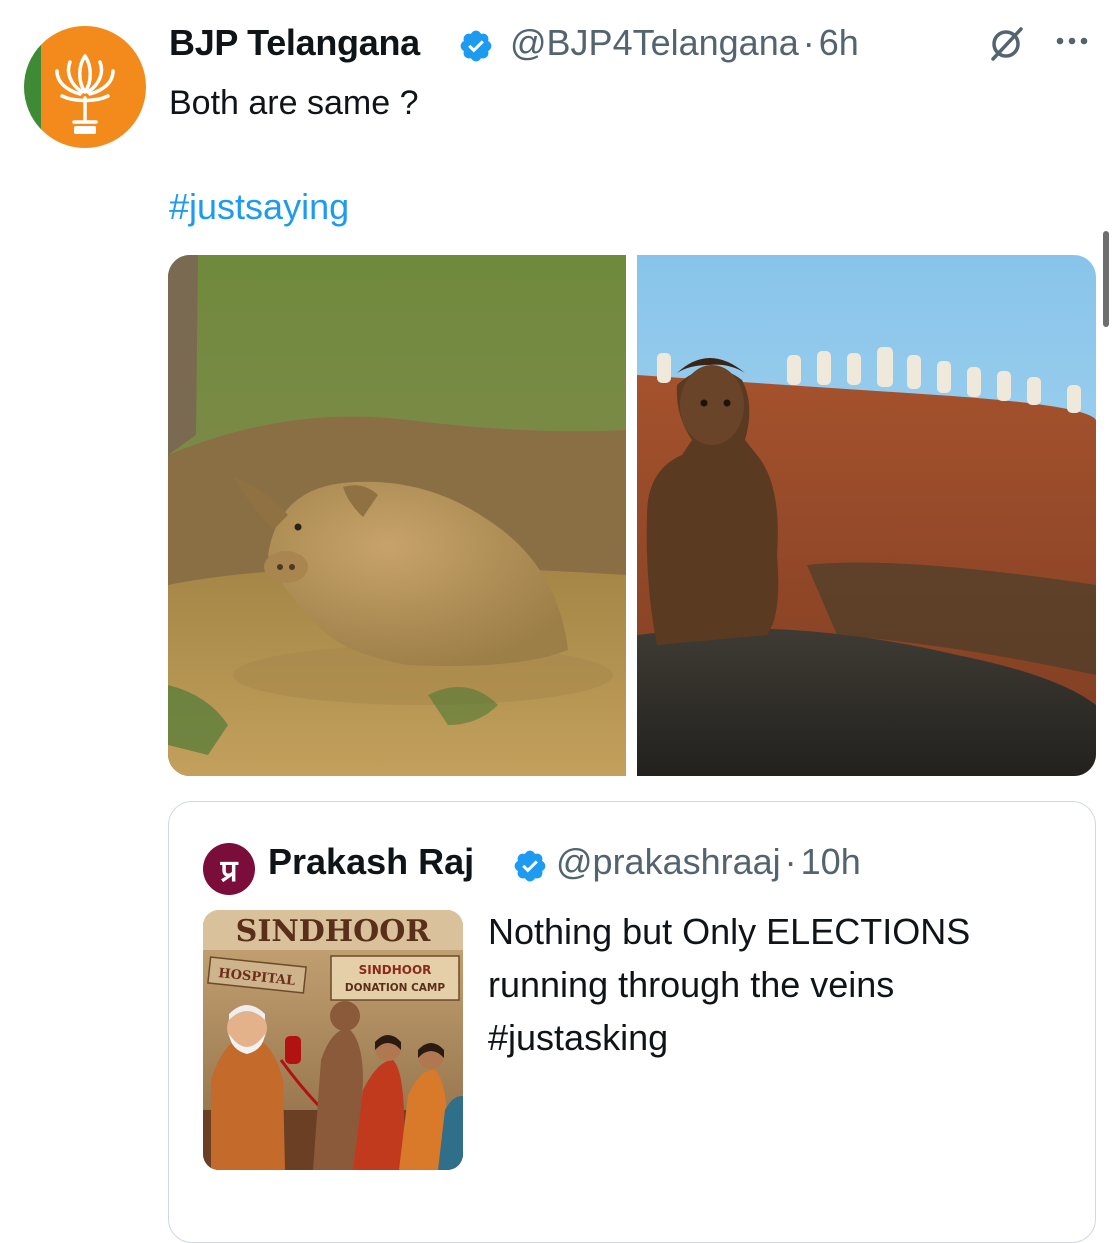 The height and width of the screenshot is (1243, 1119). I want to click on lotus-icon, so click(85, 94).